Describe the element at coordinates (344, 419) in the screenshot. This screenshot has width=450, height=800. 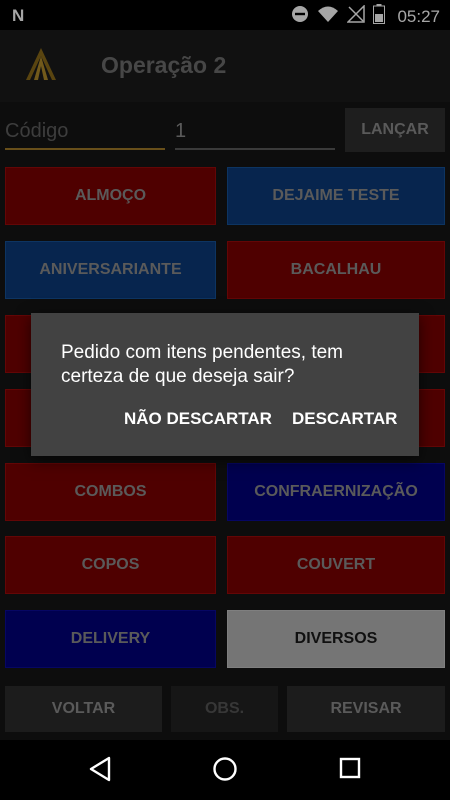
I see `discard-button: DESCARTAR` at that location.